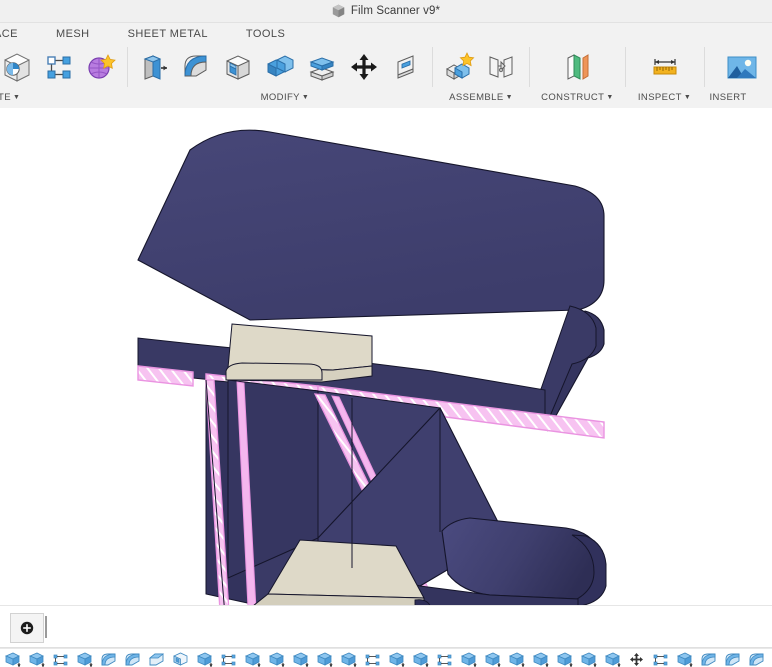 Image resolution: width=772 pixels, height=667 pixels. Describe the element at coordinates (46, 627) in the screenshot. I see `timeline-playhead` at that location.